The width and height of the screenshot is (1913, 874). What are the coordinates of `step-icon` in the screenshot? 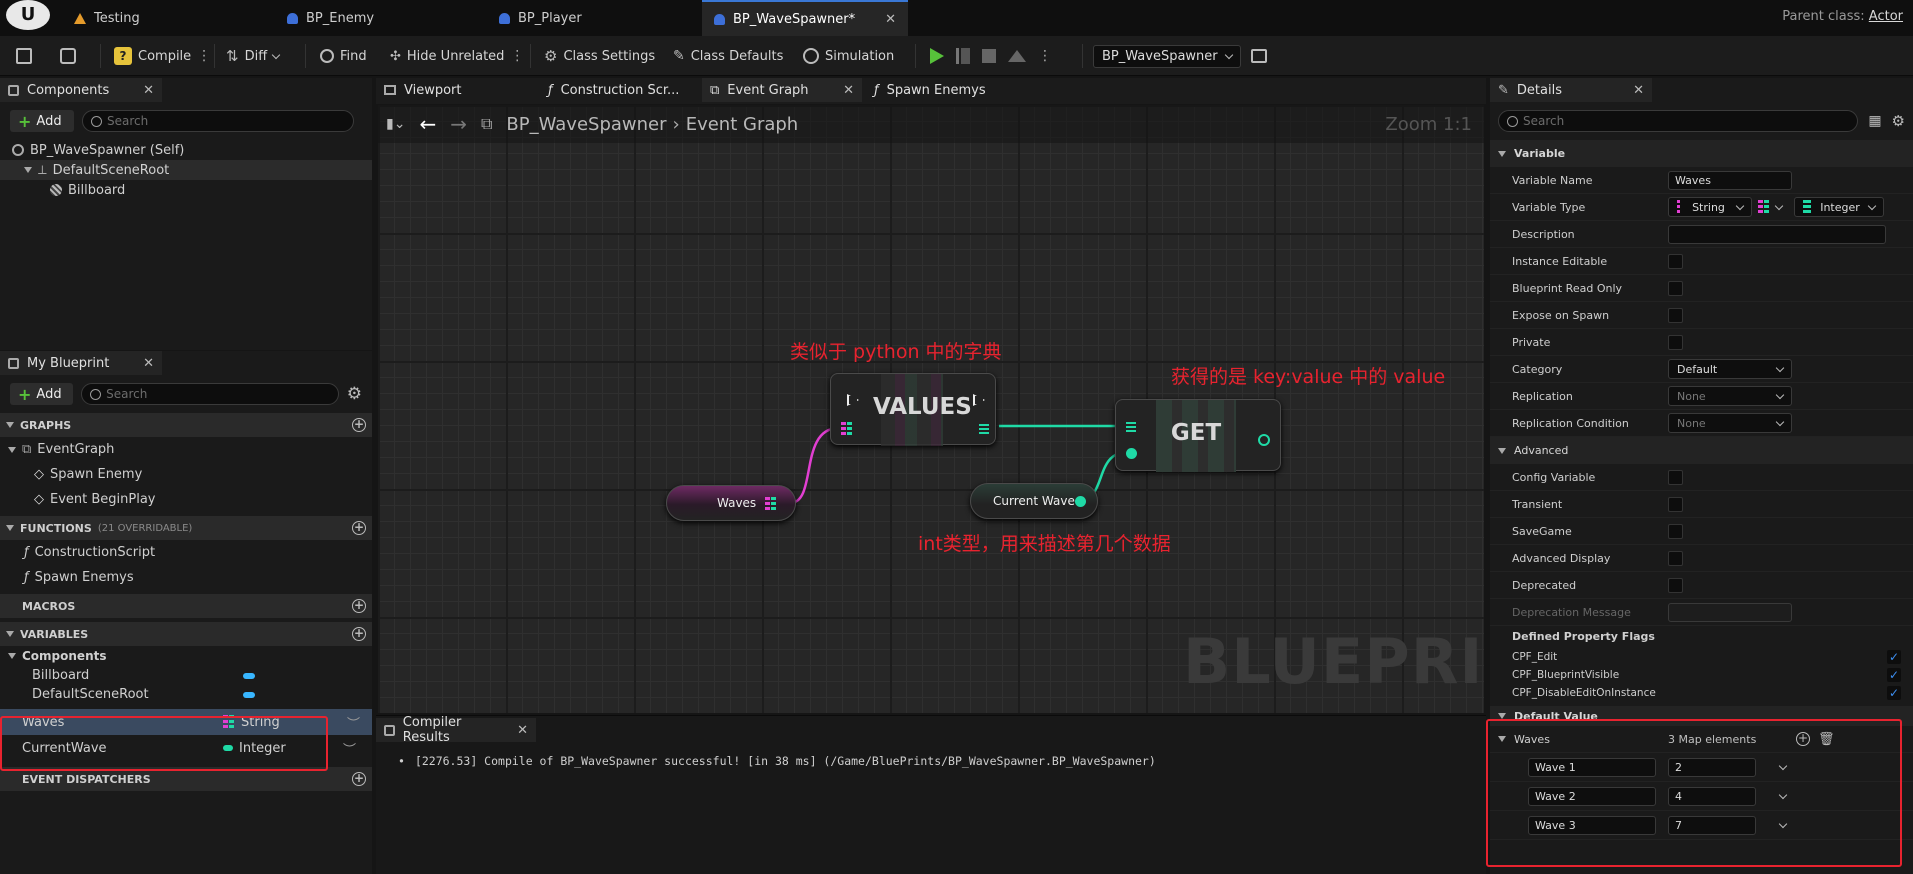 It's located at (963, 56).